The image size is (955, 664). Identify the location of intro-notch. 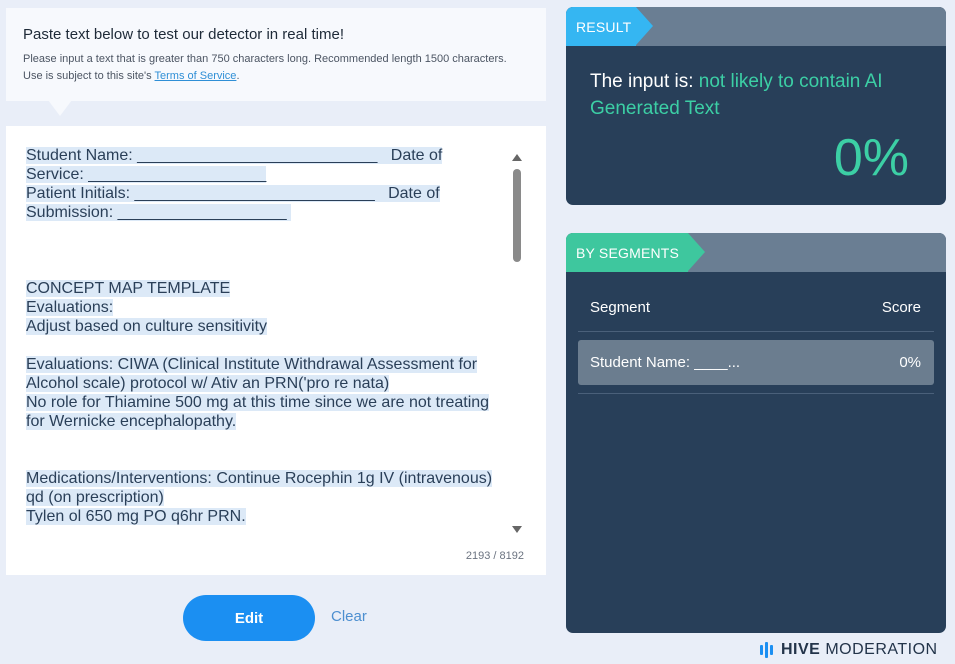
(60, 108).